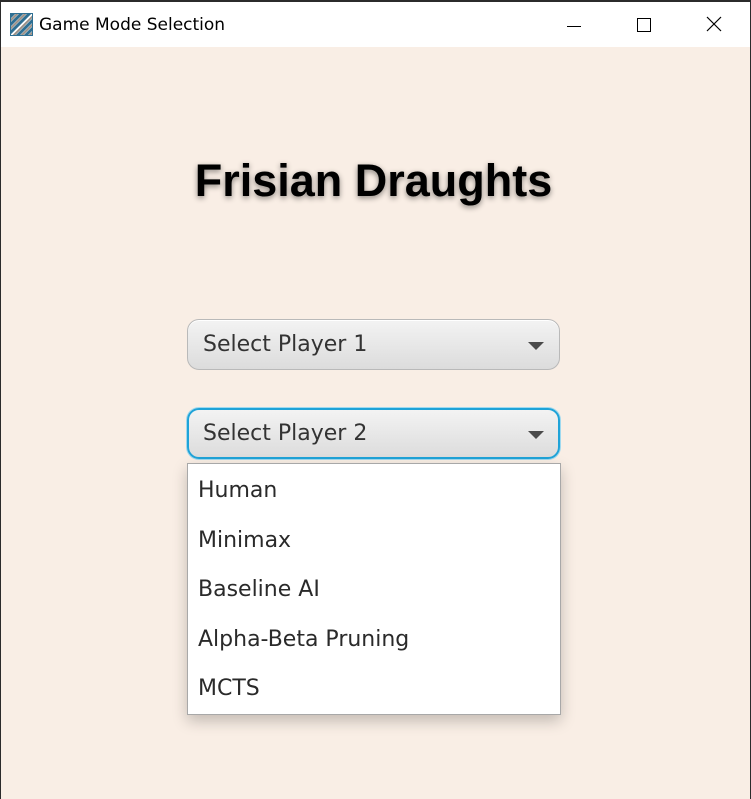 Image resolution: width=751 pixels, height=799 pixels. I want to click on minimize-icon, so click(574, 26).